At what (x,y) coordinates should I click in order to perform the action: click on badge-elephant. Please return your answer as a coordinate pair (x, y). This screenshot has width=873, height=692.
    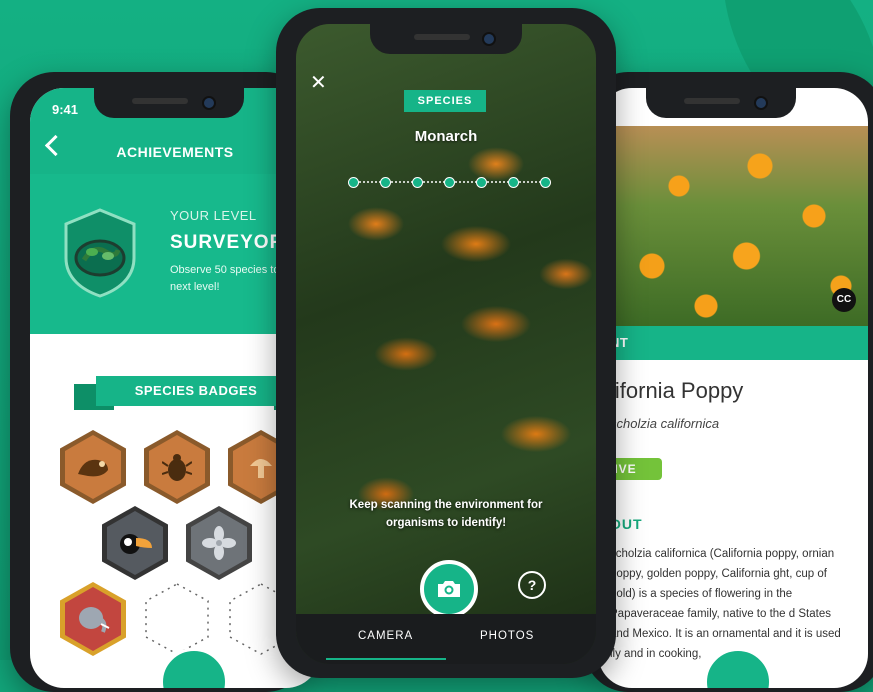
    Looking at the image, I should click on (93, 619).